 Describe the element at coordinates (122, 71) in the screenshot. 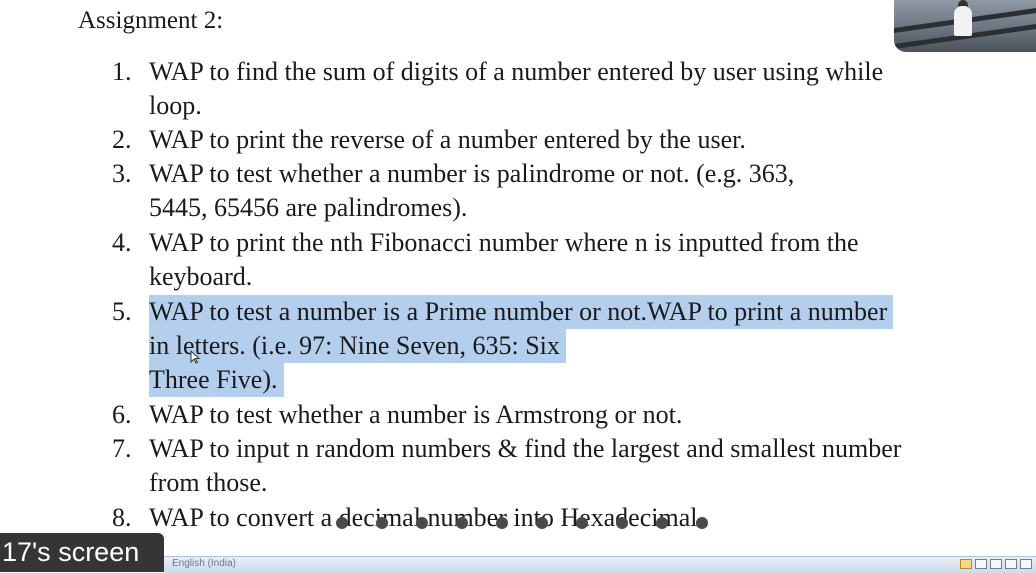

I see `item-number: 1.` at that location.